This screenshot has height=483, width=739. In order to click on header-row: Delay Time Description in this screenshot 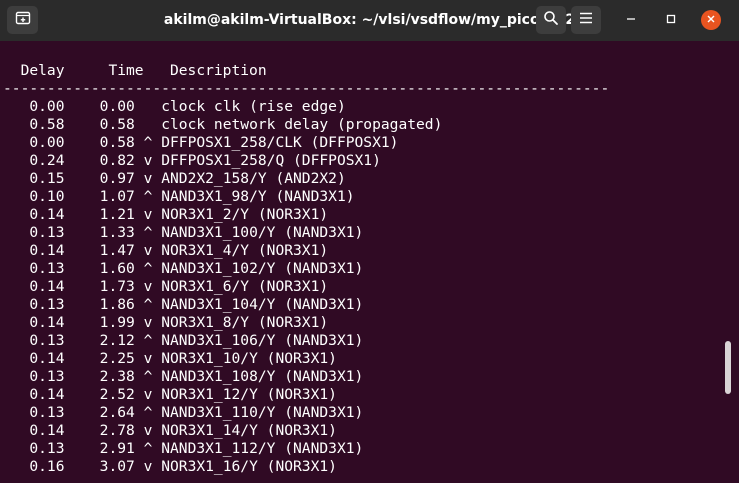, I will do `click(135, 71)`.